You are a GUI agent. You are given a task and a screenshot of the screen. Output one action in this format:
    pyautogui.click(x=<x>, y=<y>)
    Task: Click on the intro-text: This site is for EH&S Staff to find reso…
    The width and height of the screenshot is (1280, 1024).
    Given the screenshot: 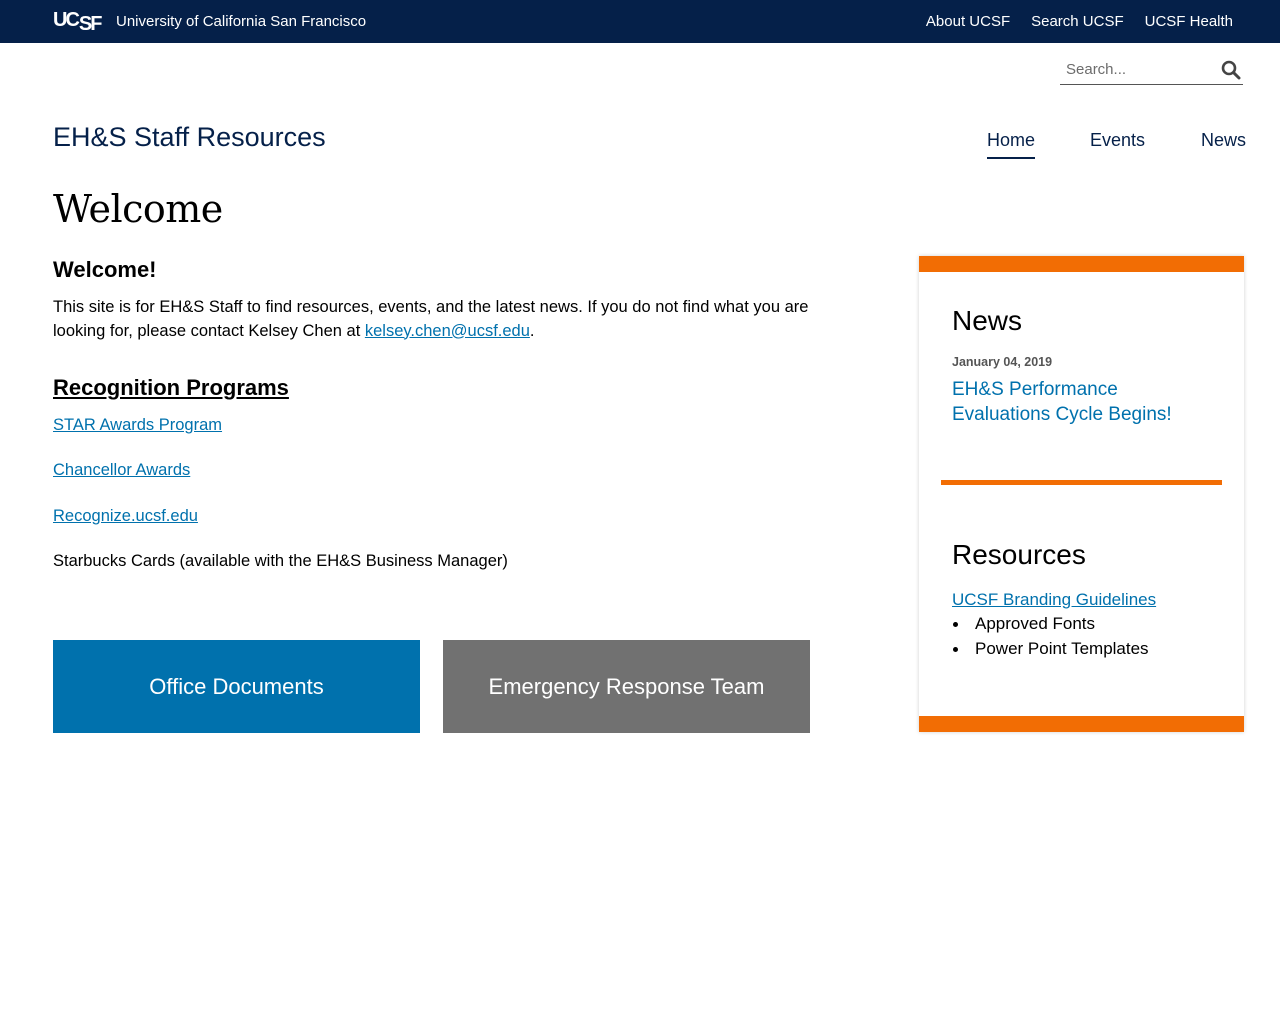 What is the action you would take?
    pyautogui.click(x=438, y=319)
    